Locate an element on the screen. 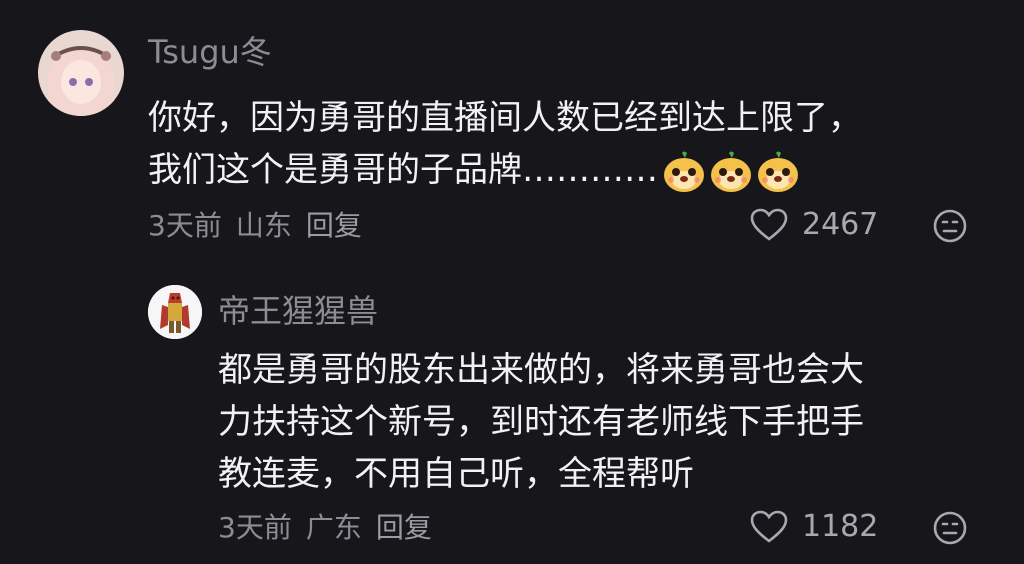 The image size is (1024, 564). comment-line: 你好，因为勇哥的直播间人数已经到达上限了， is located at coordinates (505, 118).